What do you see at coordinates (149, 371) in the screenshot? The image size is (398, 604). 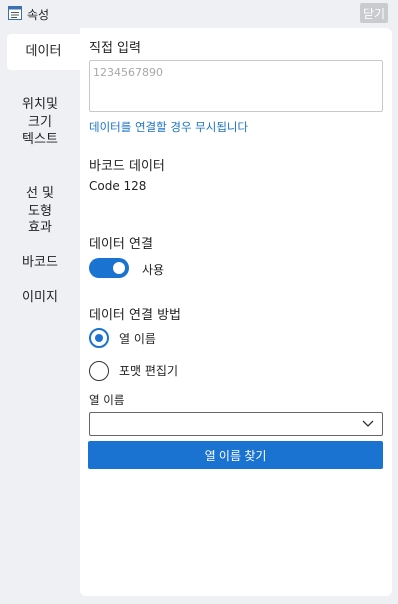 I see `radio-format-editor-label: 포맷 편집기` at bounding box center [149, 371].